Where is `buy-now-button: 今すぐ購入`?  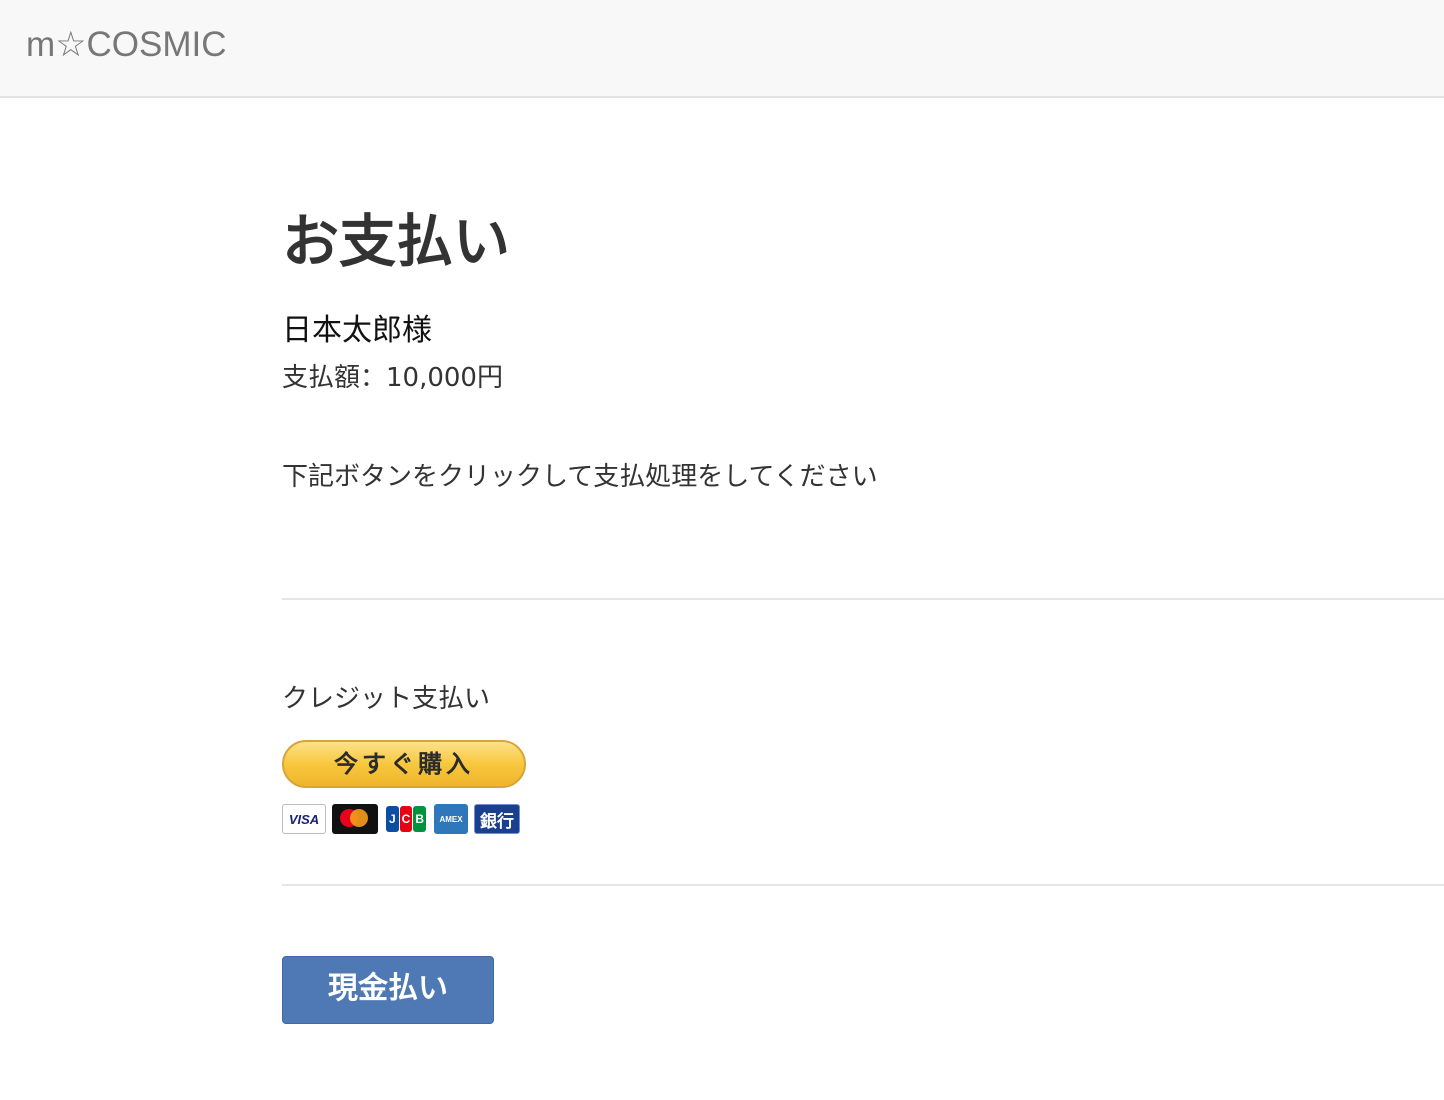
buy-now-button: 今すぐ購入 is located at coordinates (404, 764).